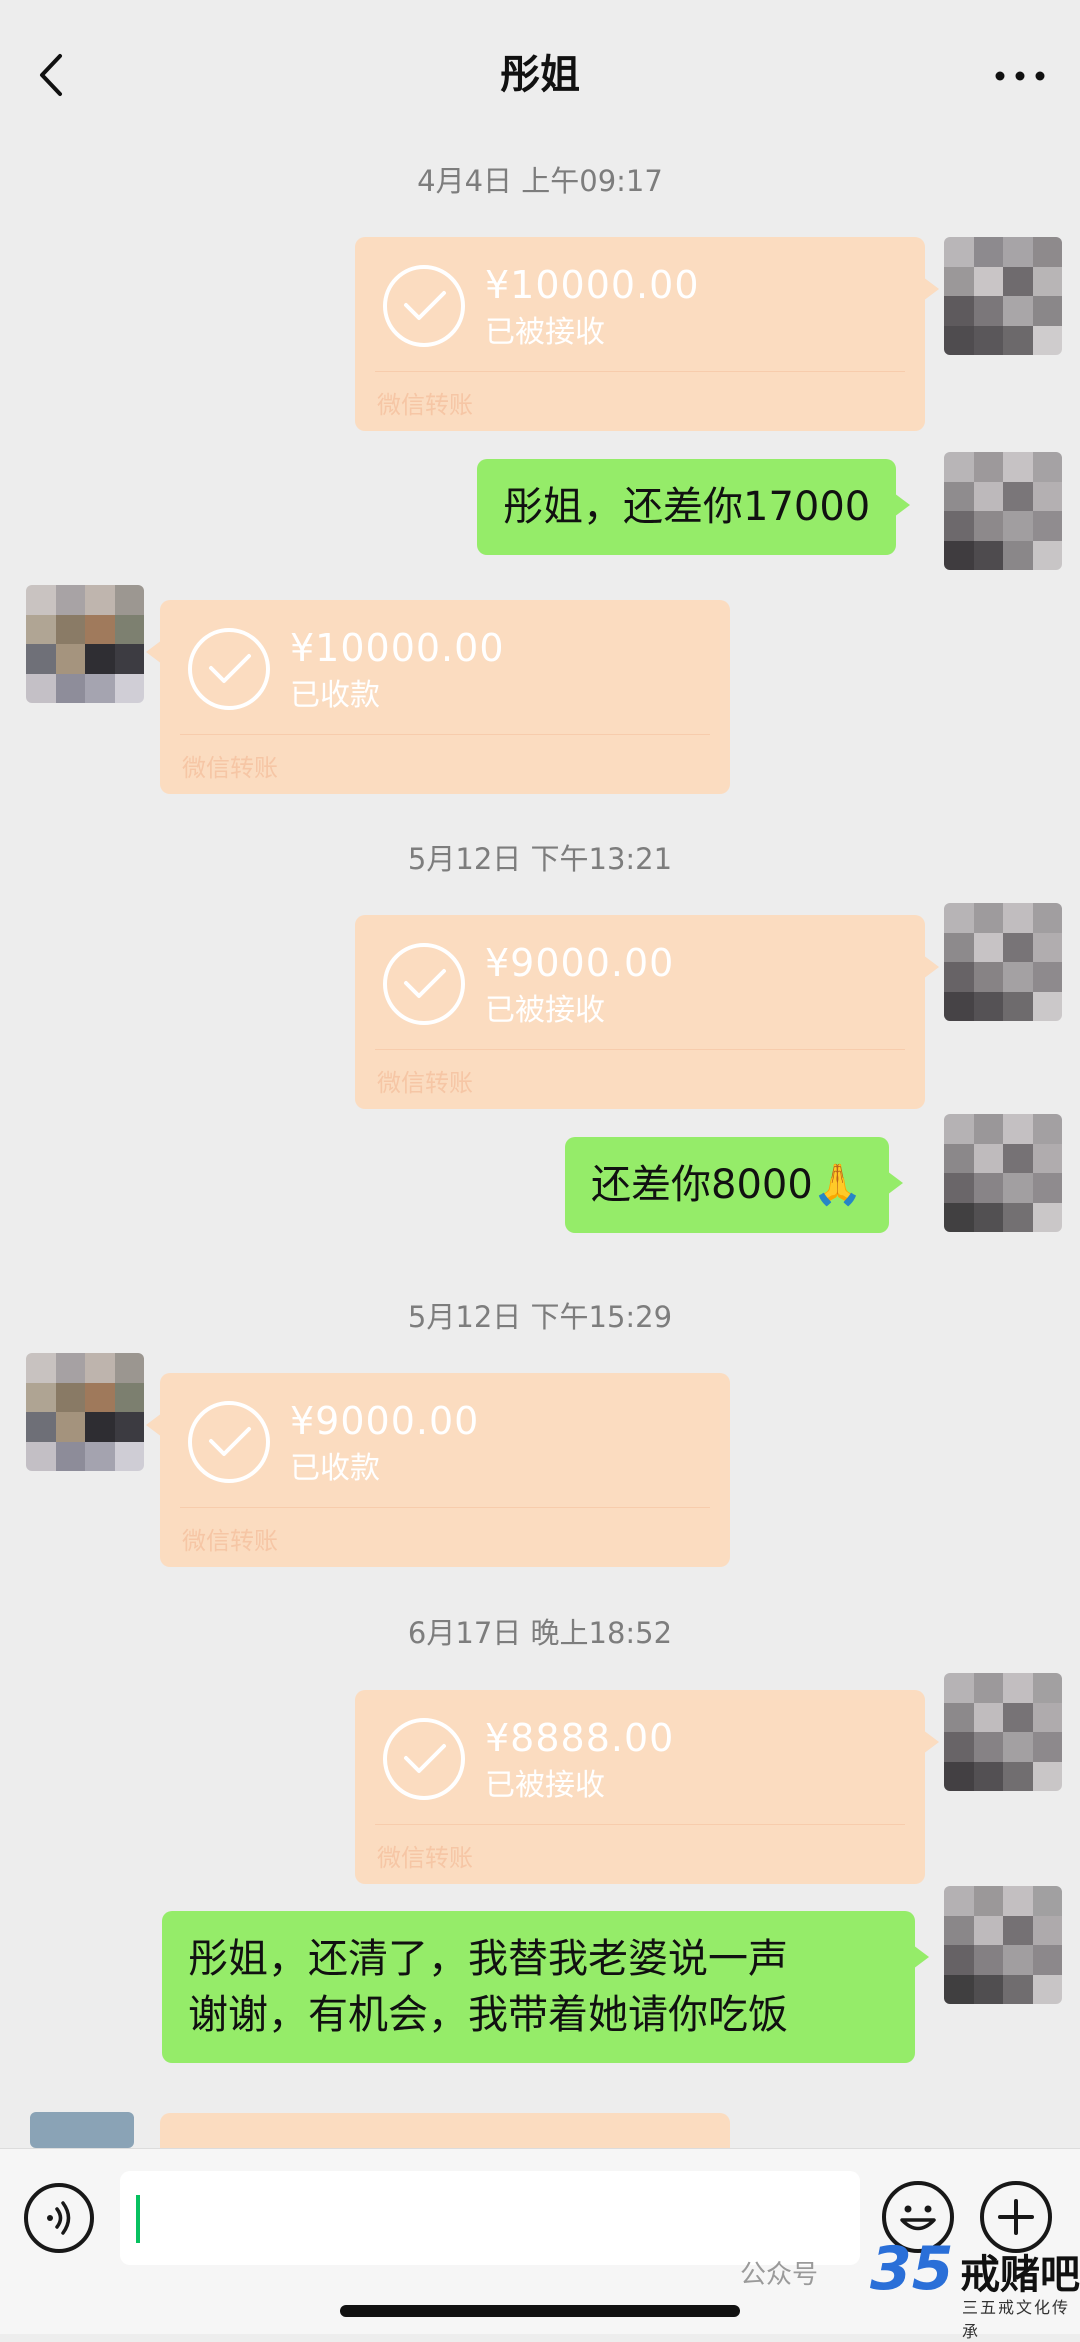 Image resolution: width=1080 pixels, height=2342 pixels. Describe the element at coordinates (912, 2269) in the screenshot. I see `watermark-number: 35` at that location.